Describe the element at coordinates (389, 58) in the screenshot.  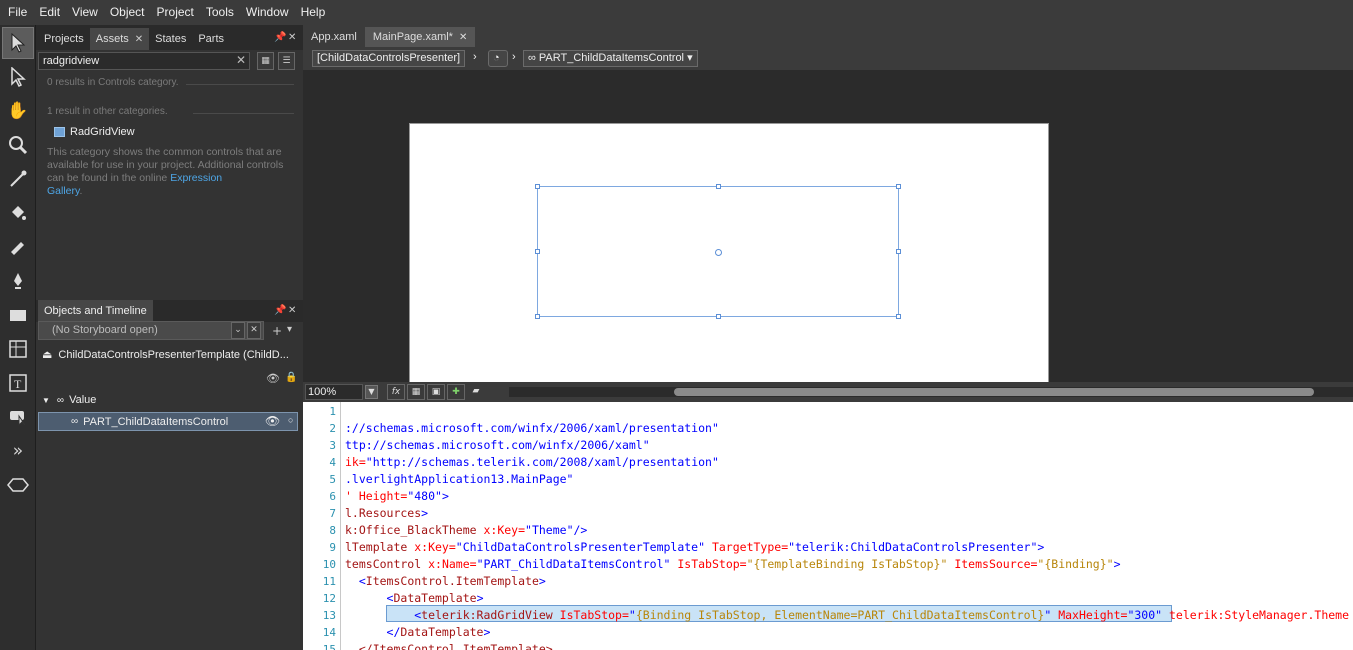
I see `breadcrumb-presenter: [ChildDataControlsPresenter]` at that location.